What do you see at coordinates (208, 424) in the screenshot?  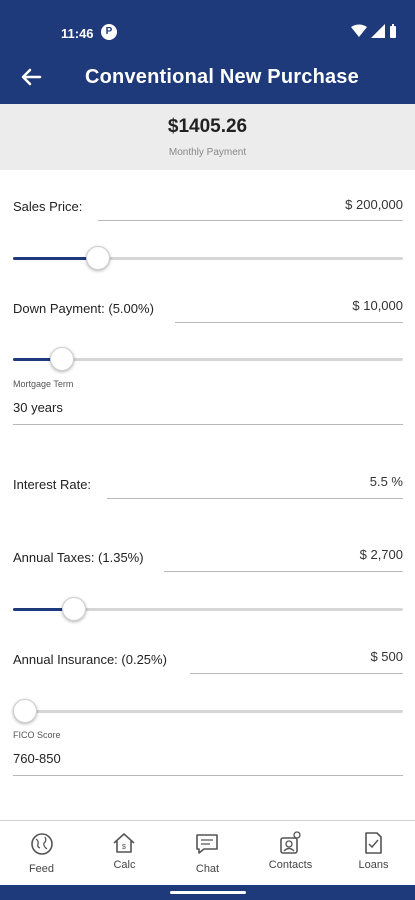 I see `mortgage-term-underline` at bounding box center [208, 424].